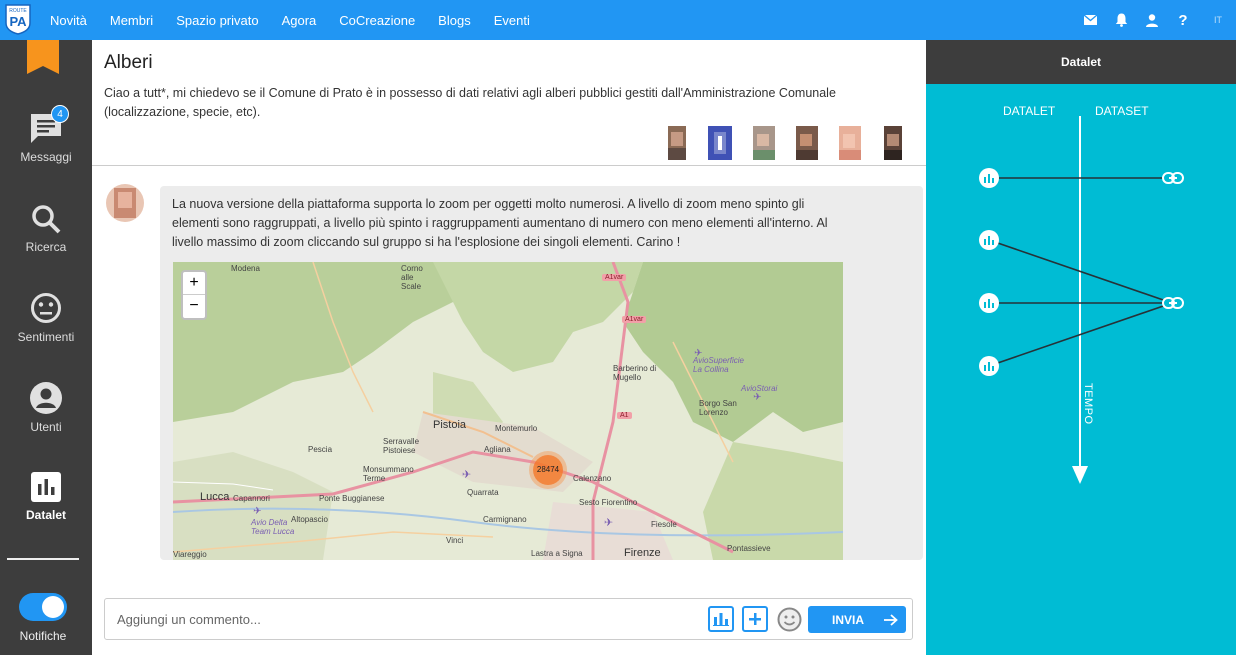 The width and height of the screenshot is (1236, 655). Describe the element at coordinates (1218, 20) in the screenshot. I see `language-selector: IT` at that location.